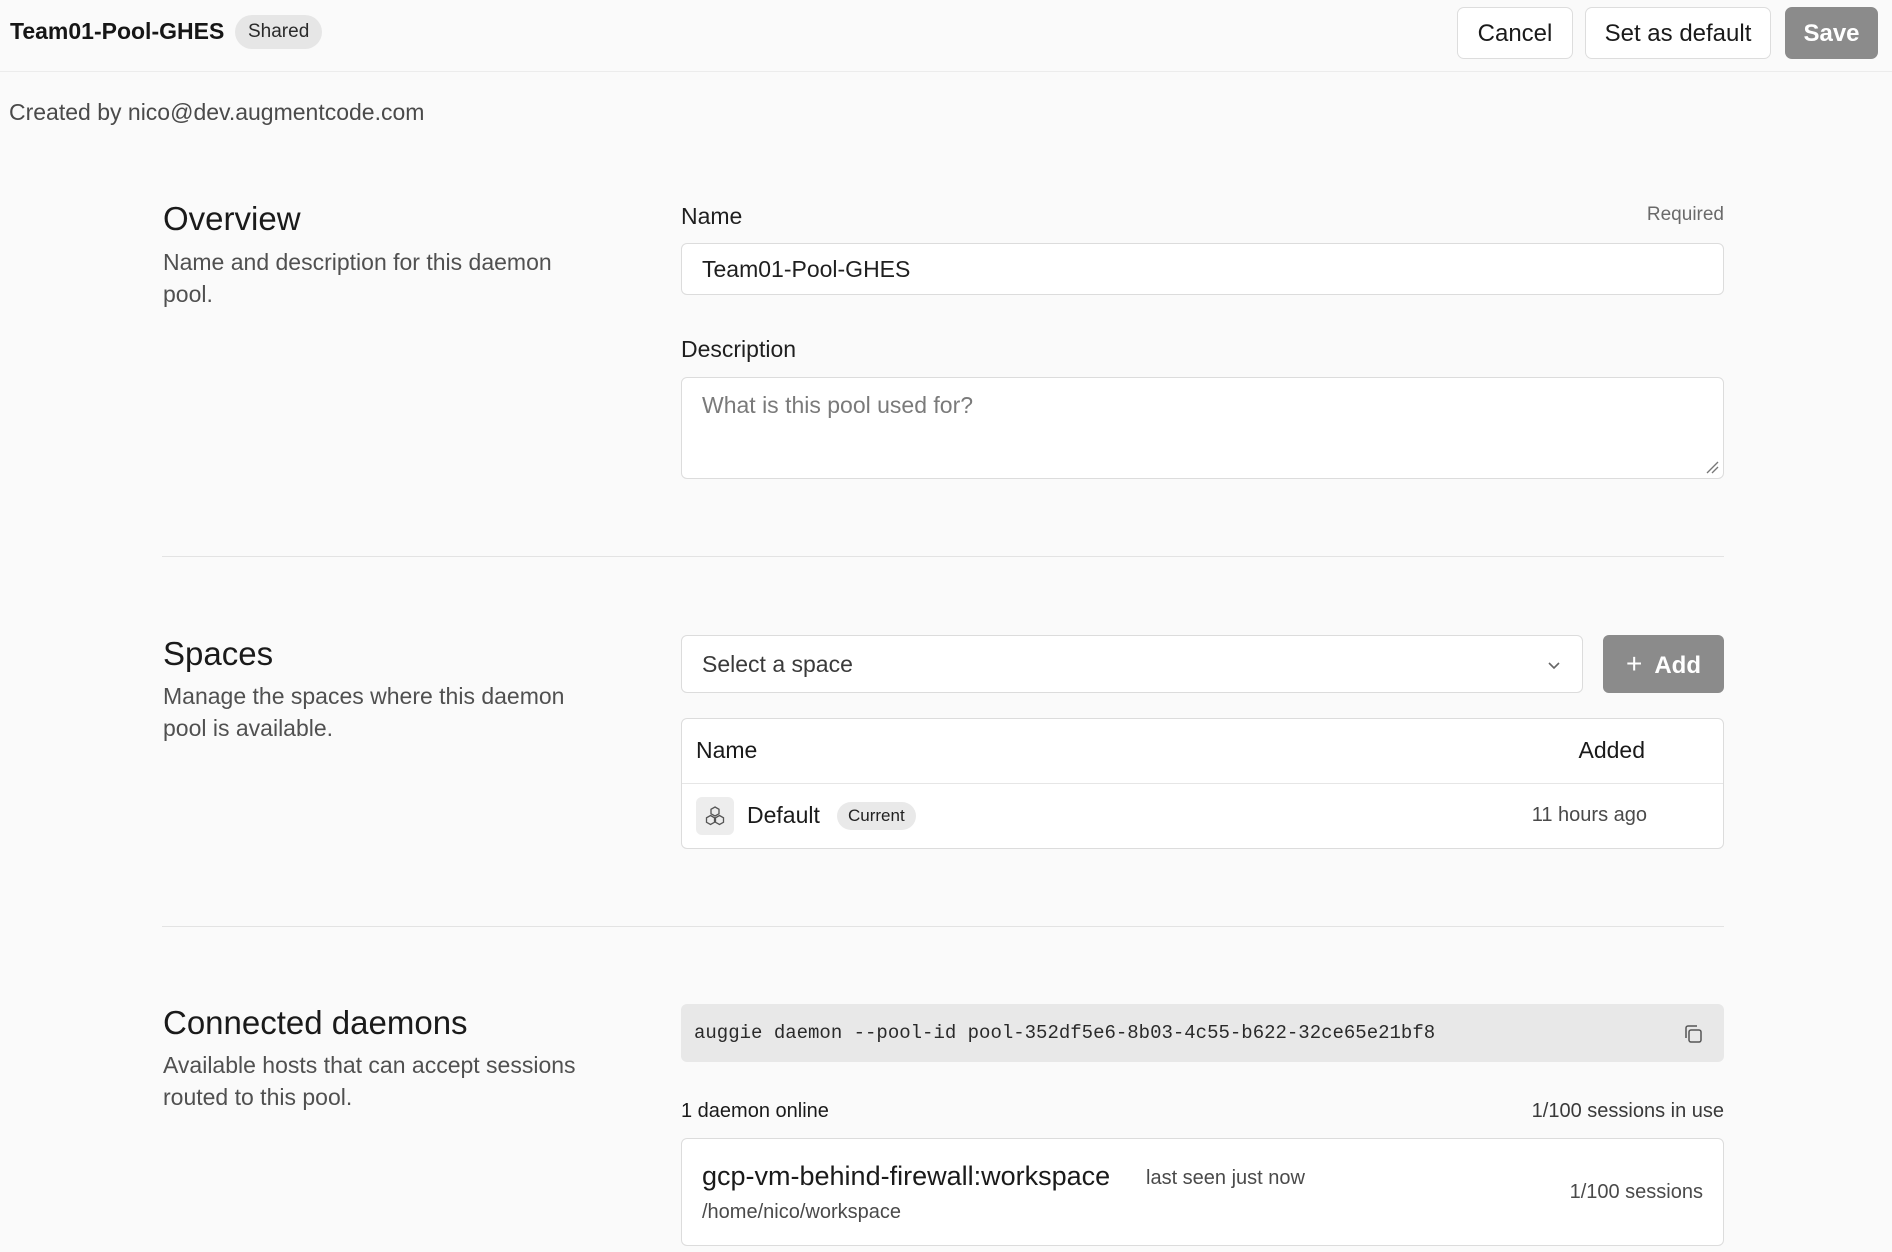  I want to click on table-divider, so click(1202, 783).